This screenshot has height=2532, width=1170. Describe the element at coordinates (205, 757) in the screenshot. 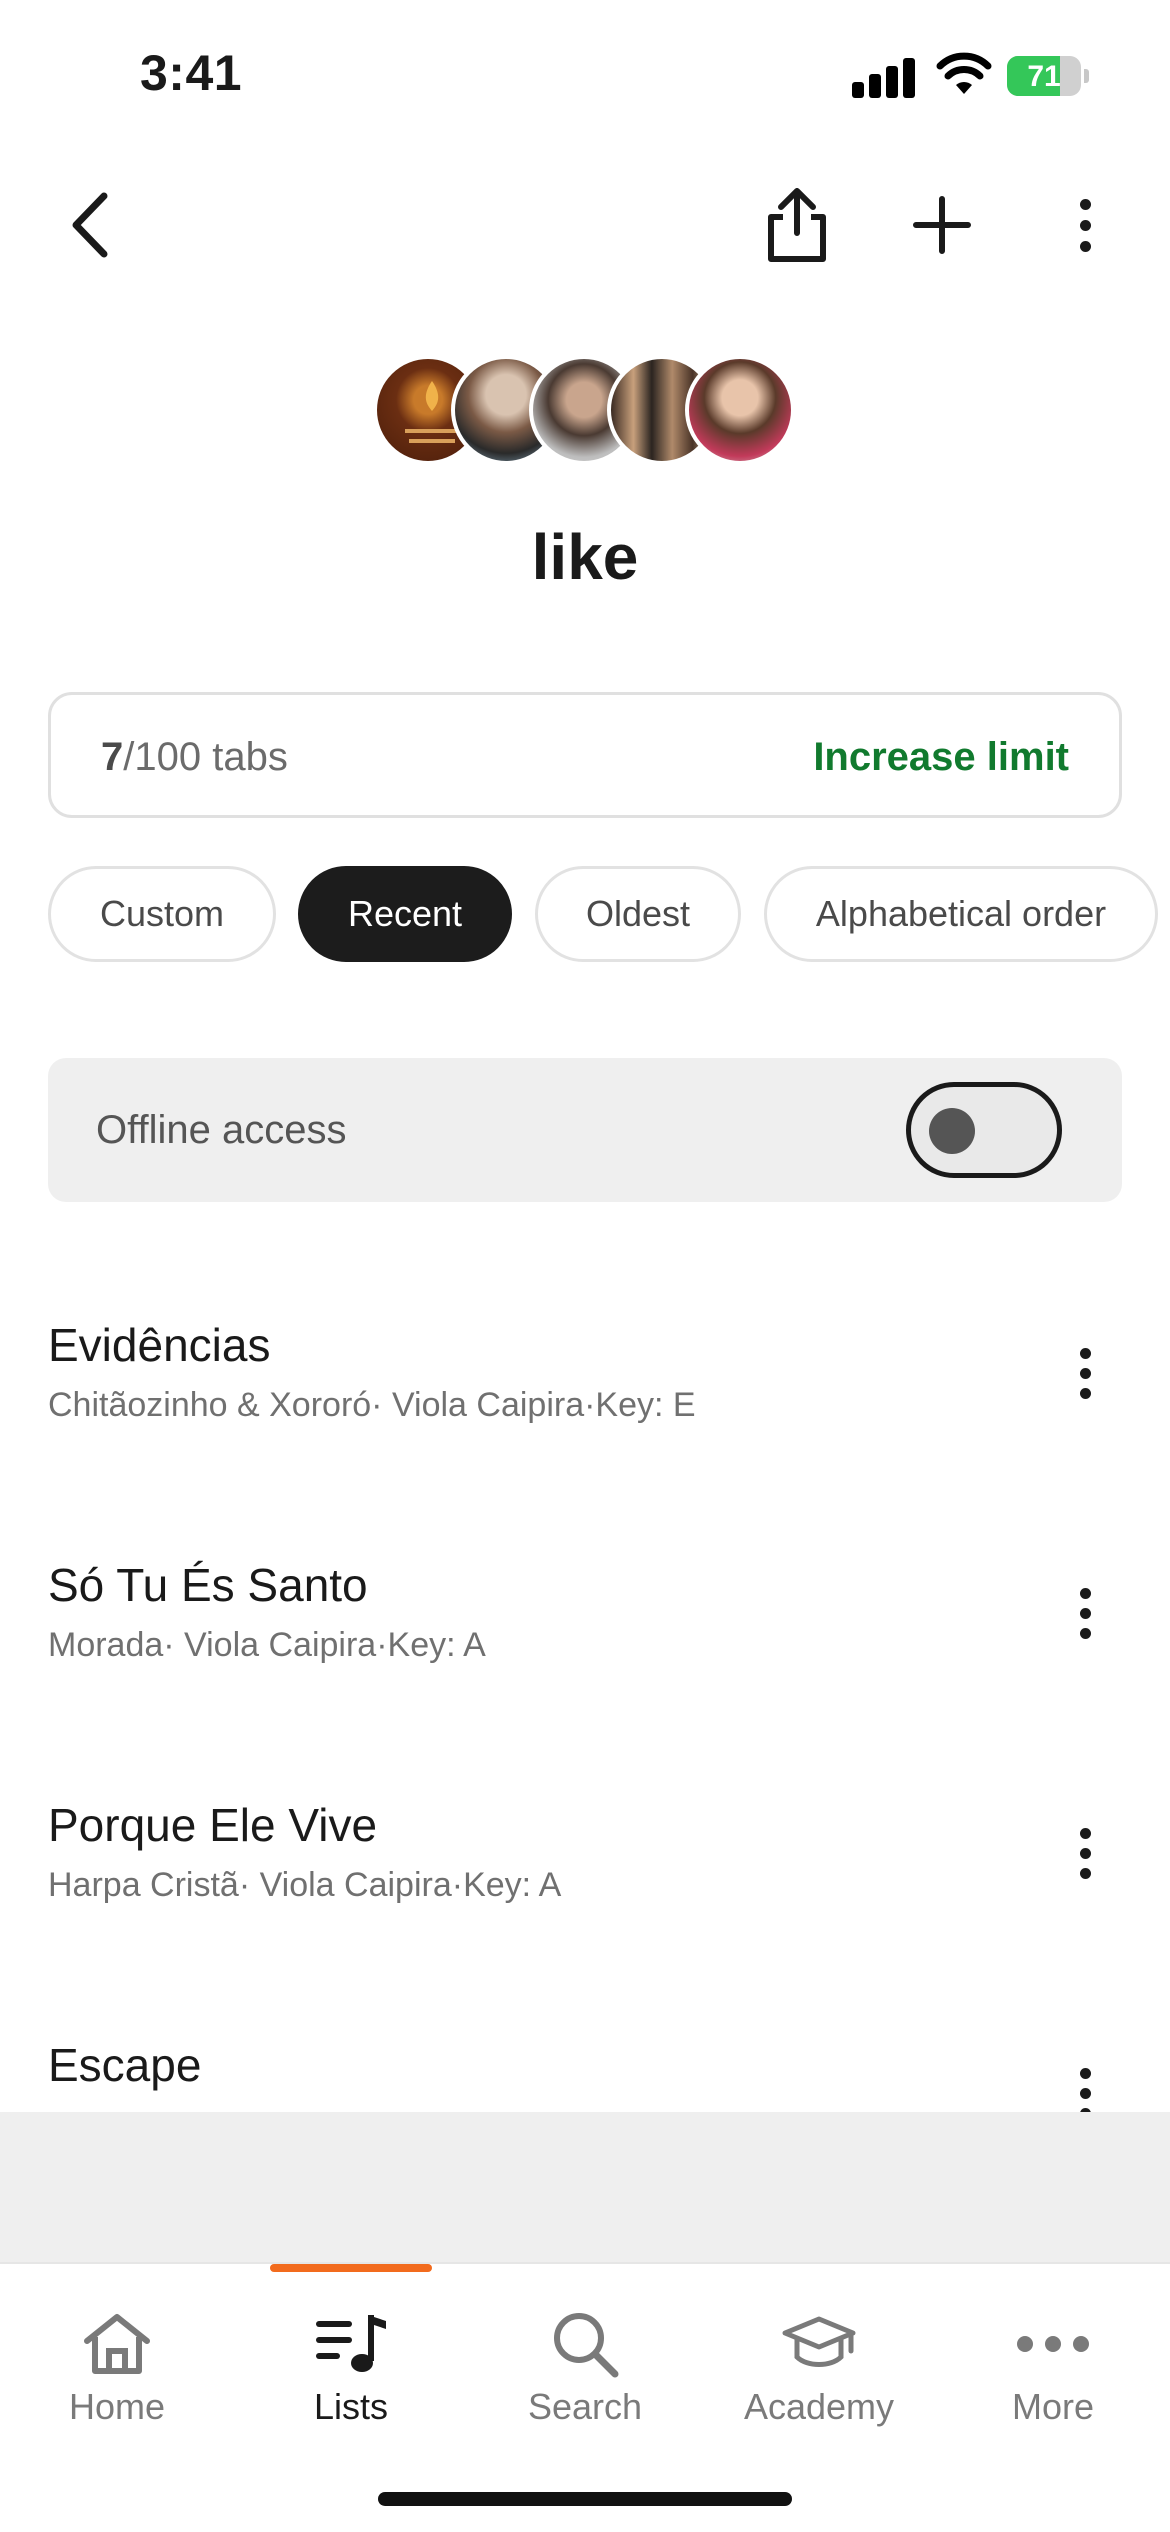

I see `tab-count-total: /100 tabs` at that location.